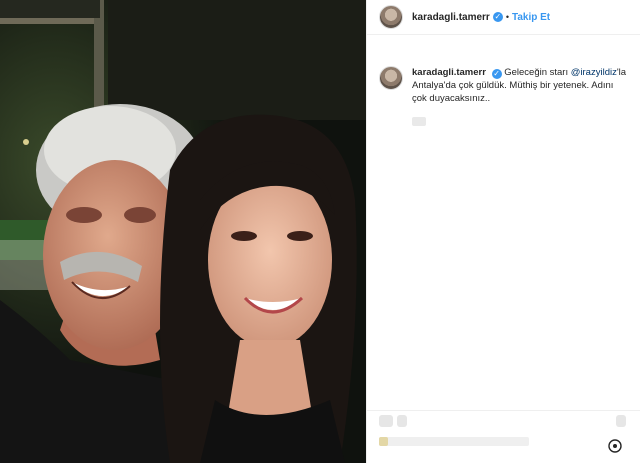 The width and height of the screenshot is (640, 463). What do you see at coordinates (386, 421) in the screenshot?
I see `emoji-icon` at bounding box center [386, 421].